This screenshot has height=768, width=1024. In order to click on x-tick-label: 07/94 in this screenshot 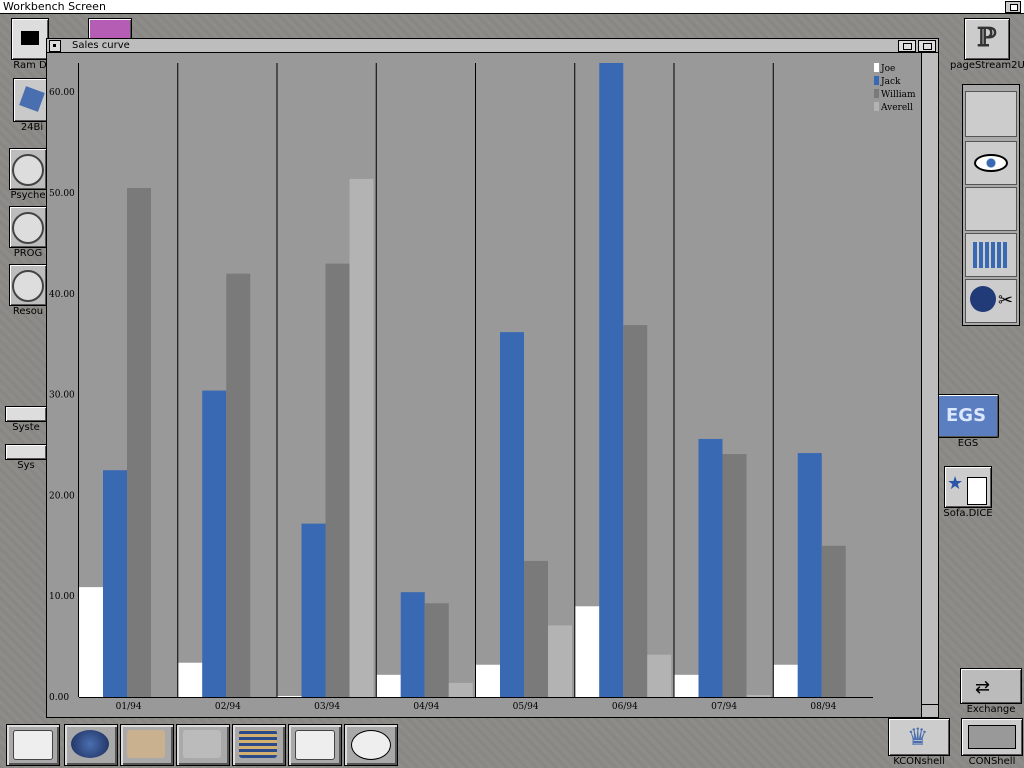, I will do `click(724, 707)`.